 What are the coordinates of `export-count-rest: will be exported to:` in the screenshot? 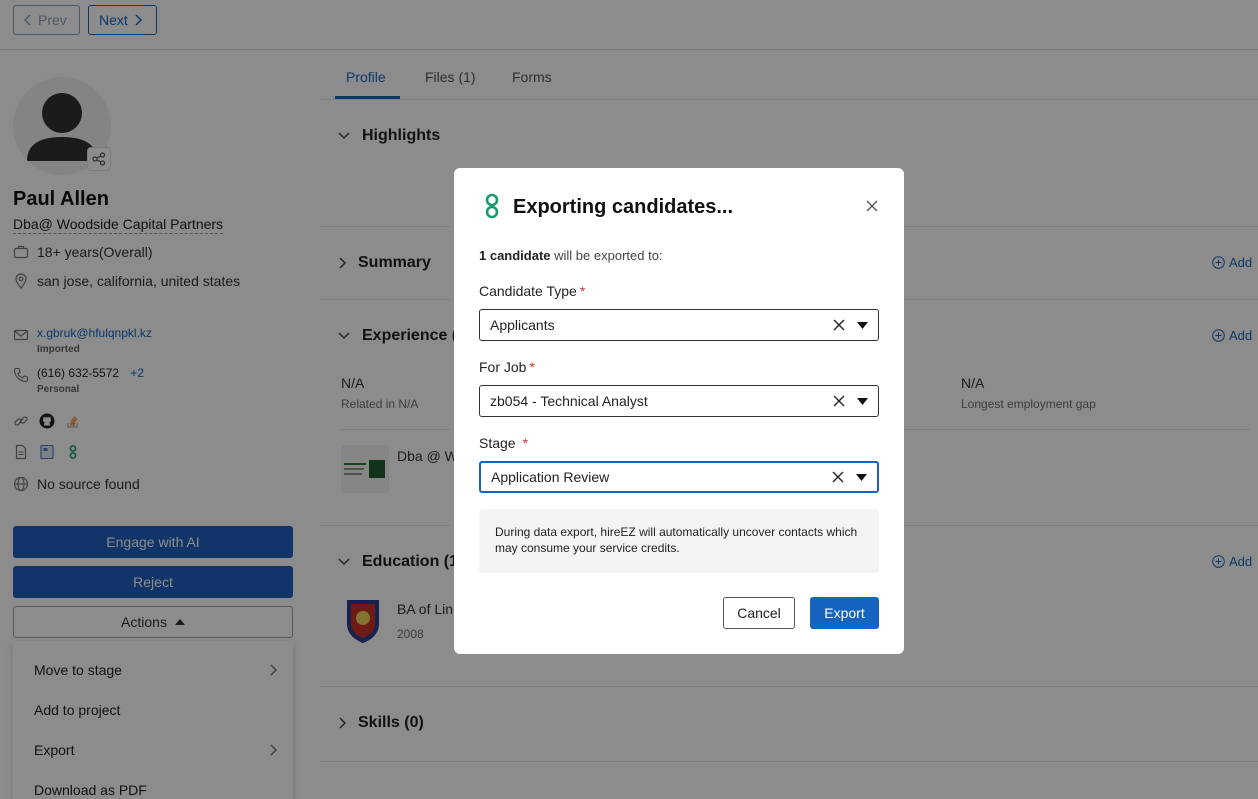 It's located at (606, 255).